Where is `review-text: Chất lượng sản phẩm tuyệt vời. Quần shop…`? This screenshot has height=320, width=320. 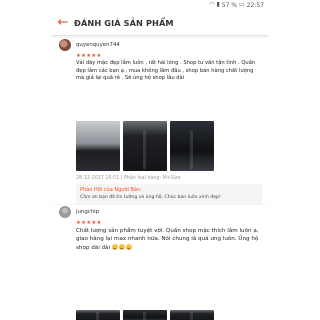
review-text: Chất lượng sản phẩm tuyệt vời. Quần shop… is located at coordinates (167, 239).